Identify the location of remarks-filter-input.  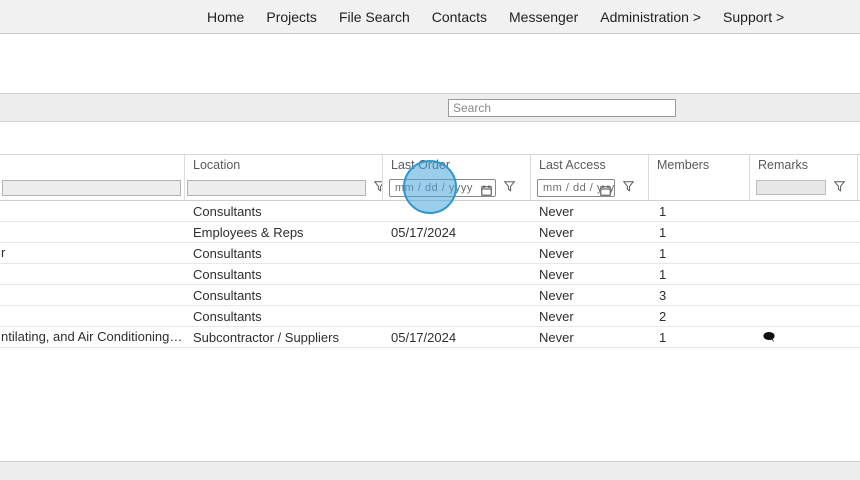
(791, 187).